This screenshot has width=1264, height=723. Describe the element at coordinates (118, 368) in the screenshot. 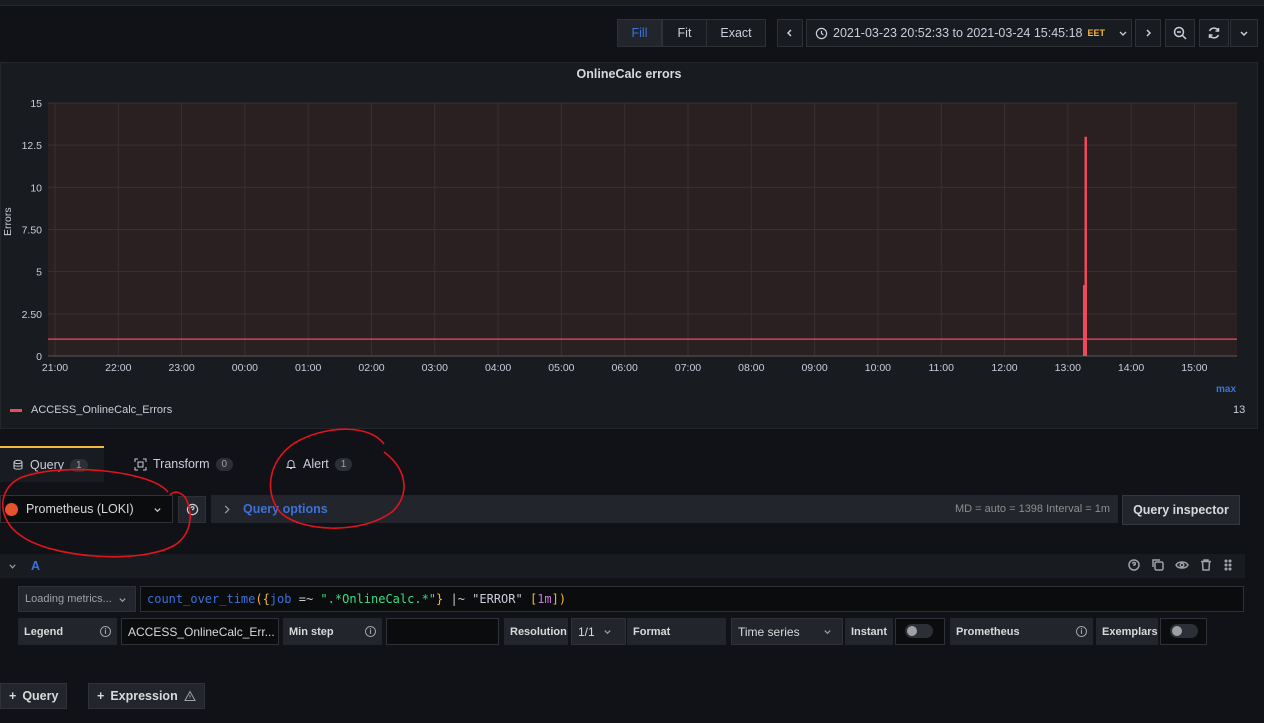

I see `x-tick-label: 22:00` at that location.